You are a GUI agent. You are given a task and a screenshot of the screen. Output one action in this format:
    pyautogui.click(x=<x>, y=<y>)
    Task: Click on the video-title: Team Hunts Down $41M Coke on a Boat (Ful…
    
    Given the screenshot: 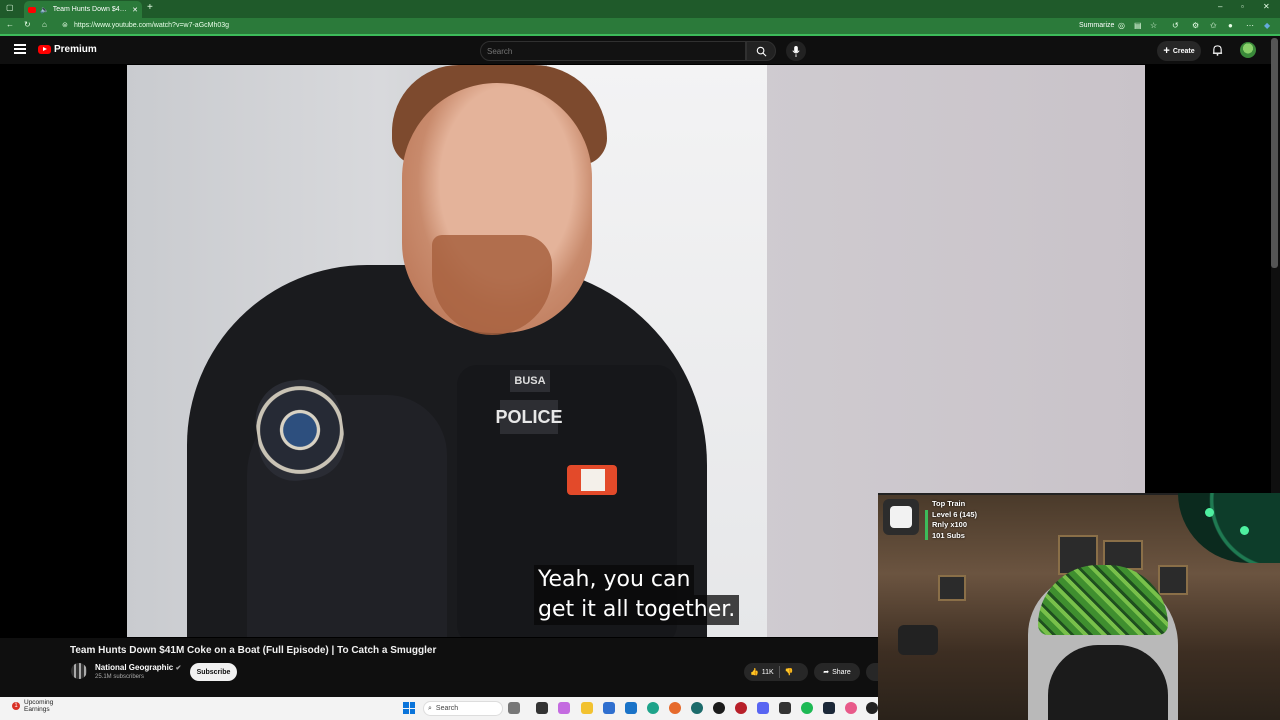 What is the action you would take?
    pyautogui.click(x=253, y=650)
    